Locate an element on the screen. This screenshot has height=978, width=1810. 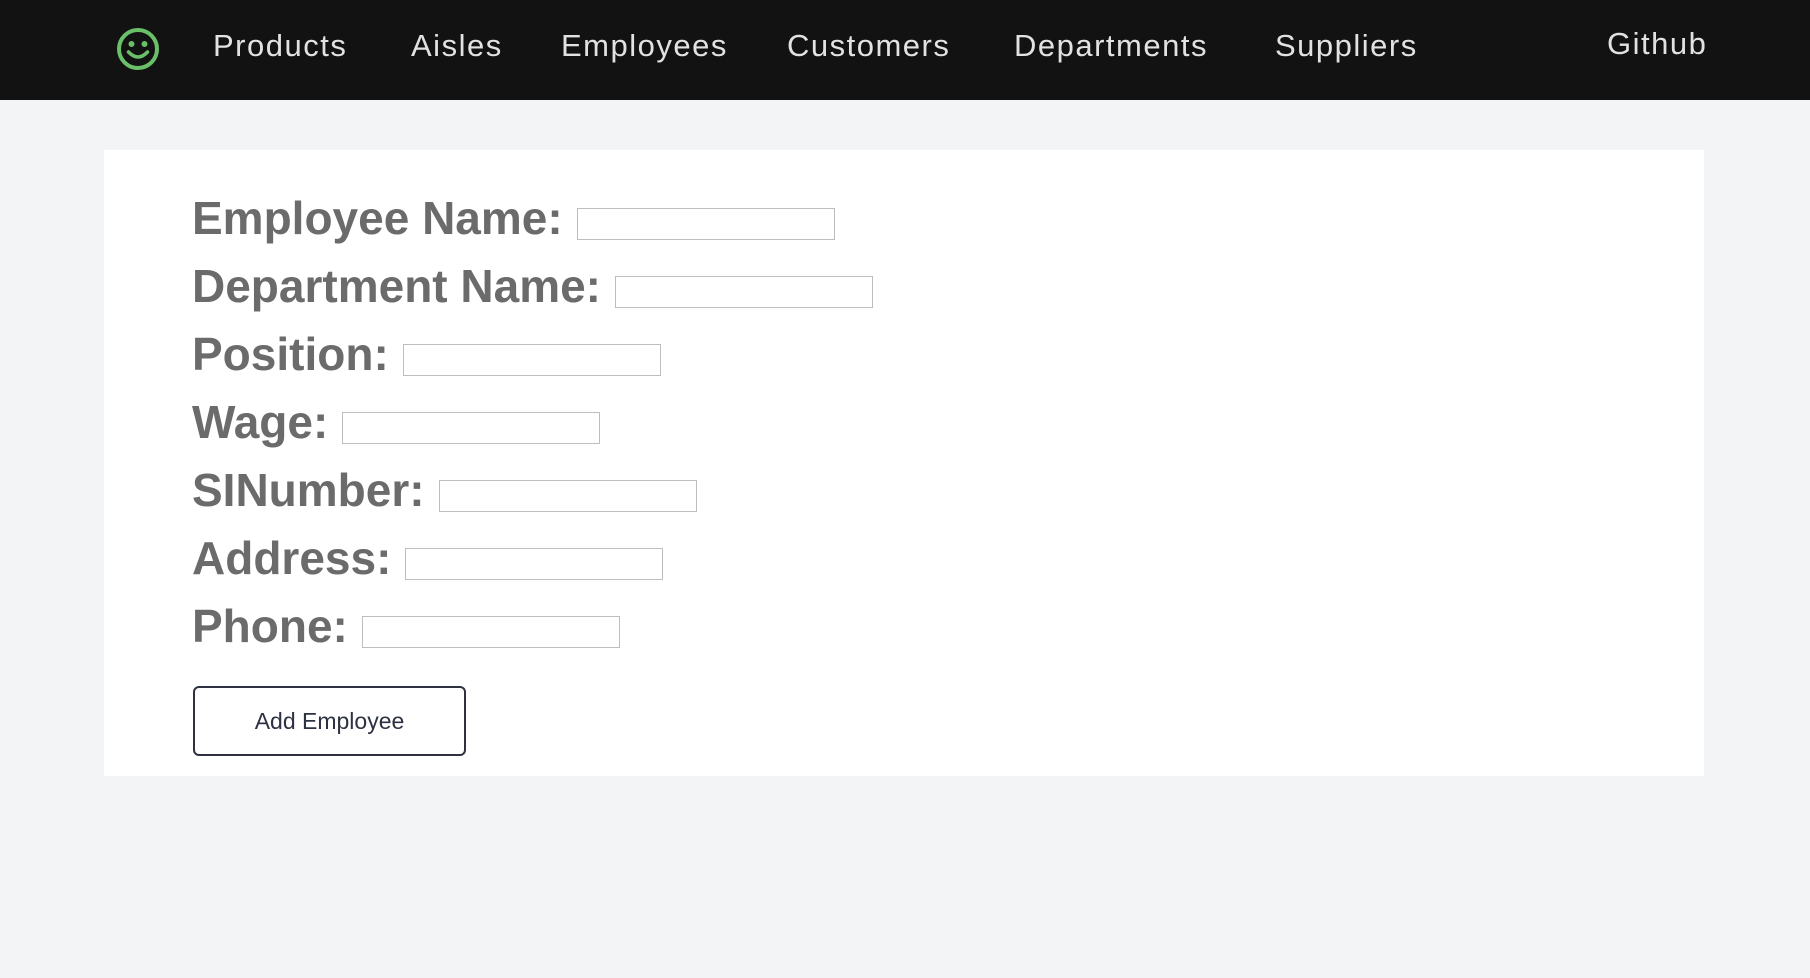
add-employee-button: Add Employee is located at coordinates (329, 721).